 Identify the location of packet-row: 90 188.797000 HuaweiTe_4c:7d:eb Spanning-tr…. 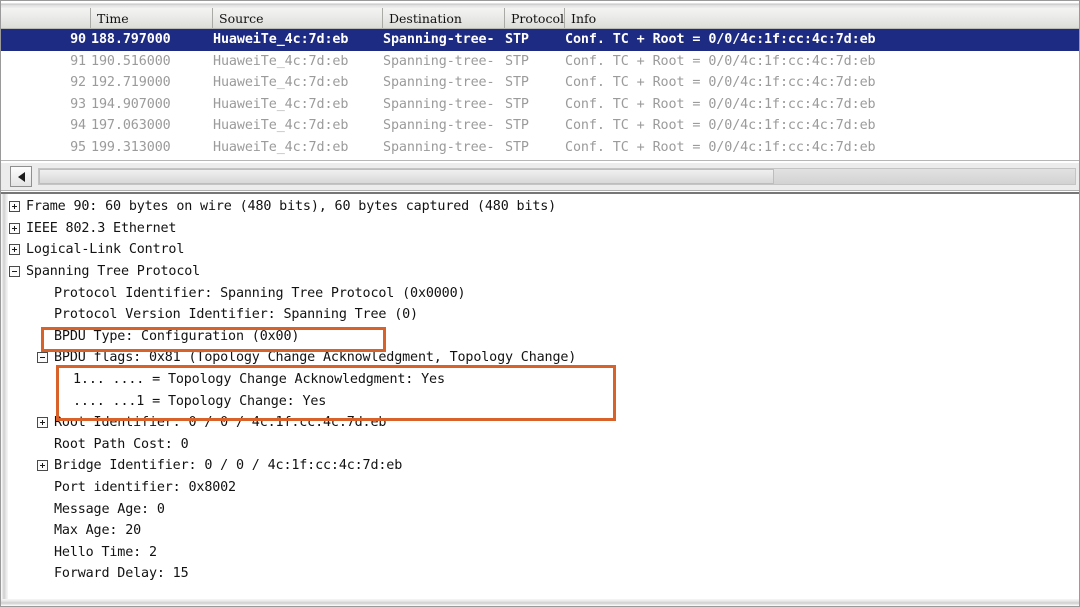
(540, 40).